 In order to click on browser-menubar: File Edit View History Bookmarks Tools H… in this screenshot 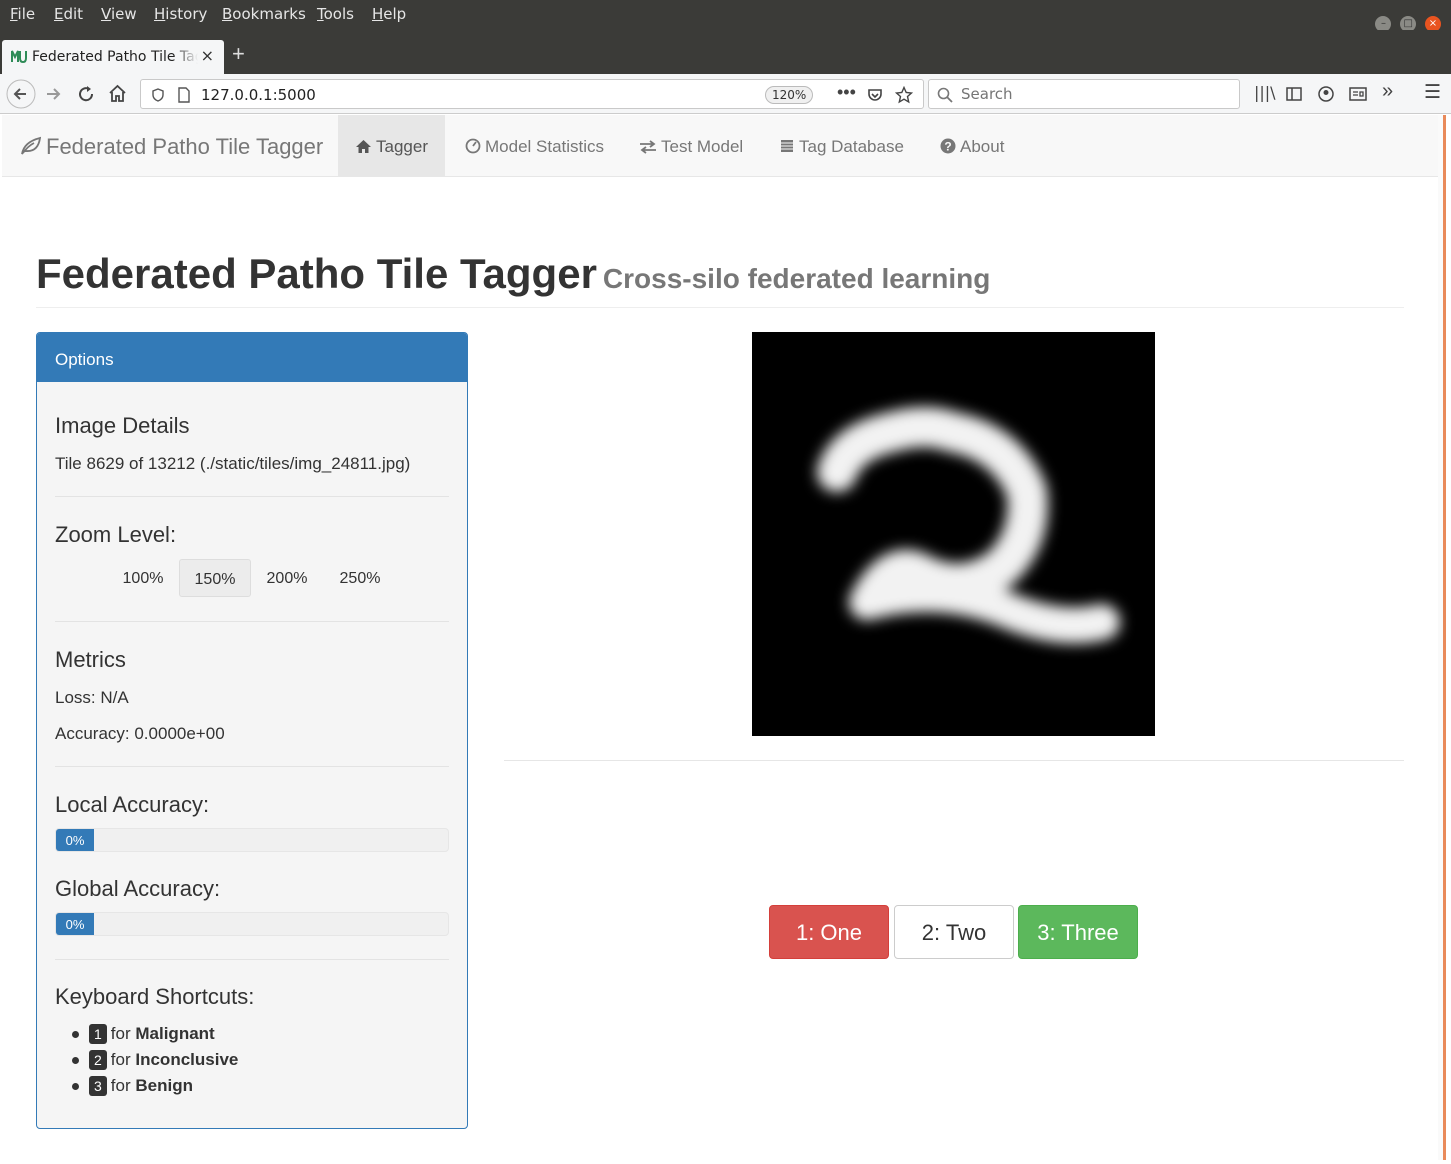, I will do `click(725, 16)`.